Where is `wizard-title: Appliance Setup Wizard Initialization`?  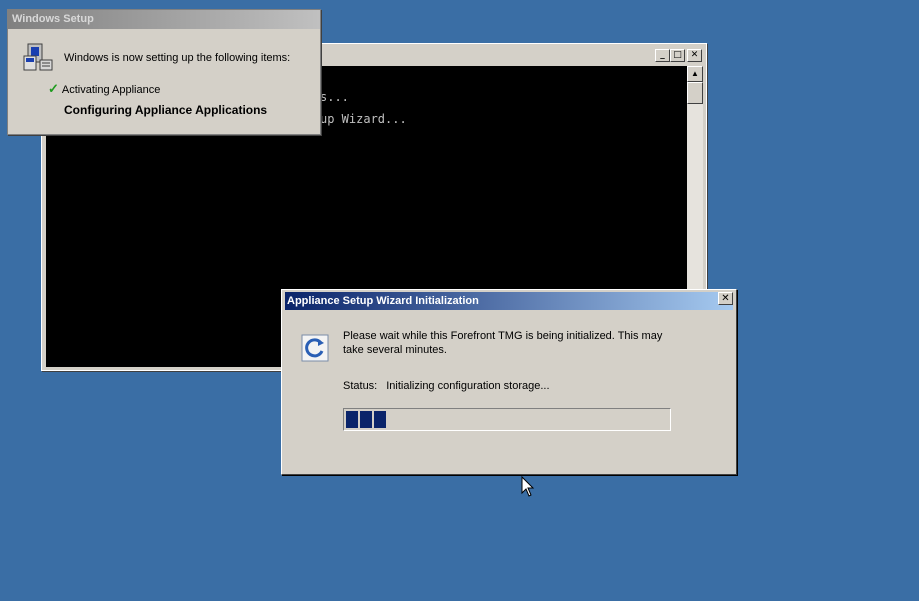 wizard-title: Appliance Setup Wizard Initialization is located at coordinates (383, 301).